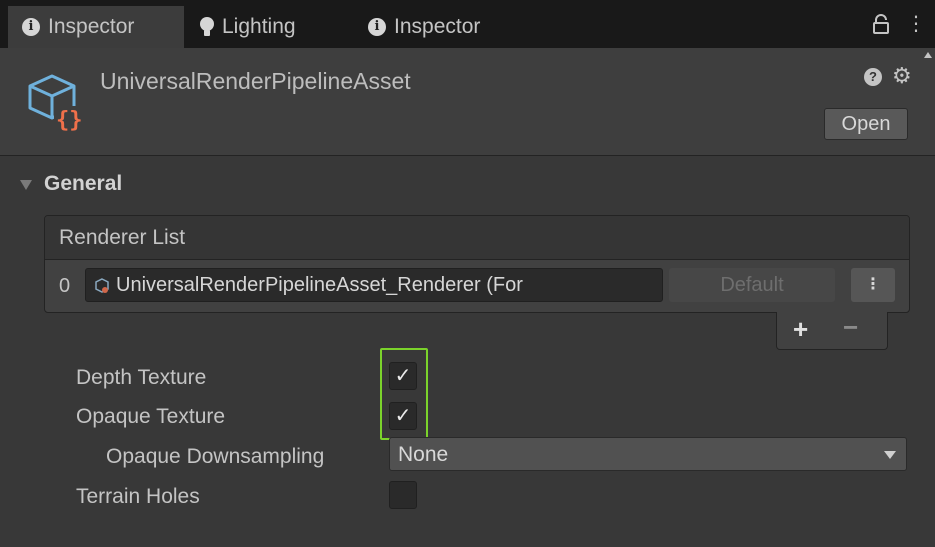  I want to click on renderer-data-icon, so click(102, 285).